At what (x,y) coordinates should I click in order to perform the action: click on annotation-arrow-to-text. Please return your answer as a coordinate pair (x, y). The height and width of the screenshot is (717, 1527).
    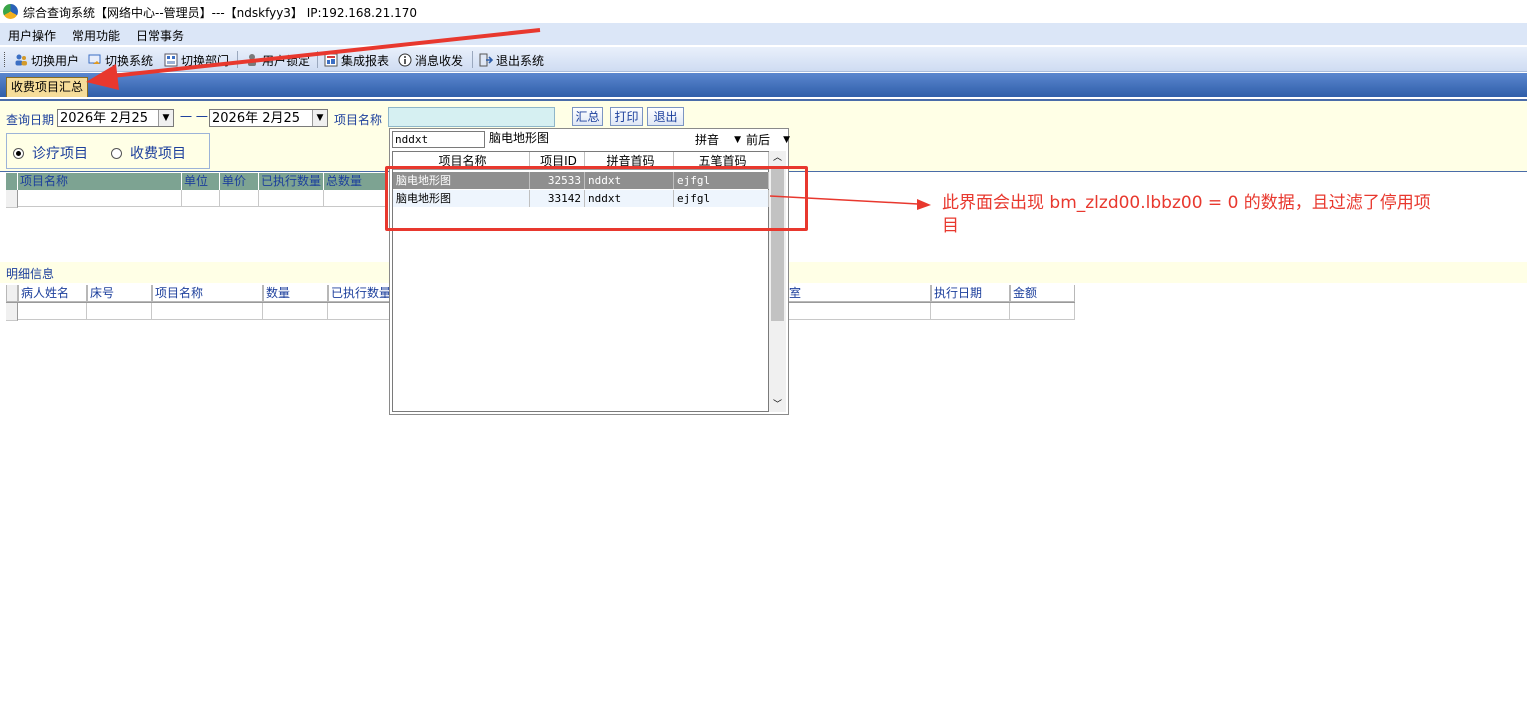
    Looking at the image, I should click on (850, 202).